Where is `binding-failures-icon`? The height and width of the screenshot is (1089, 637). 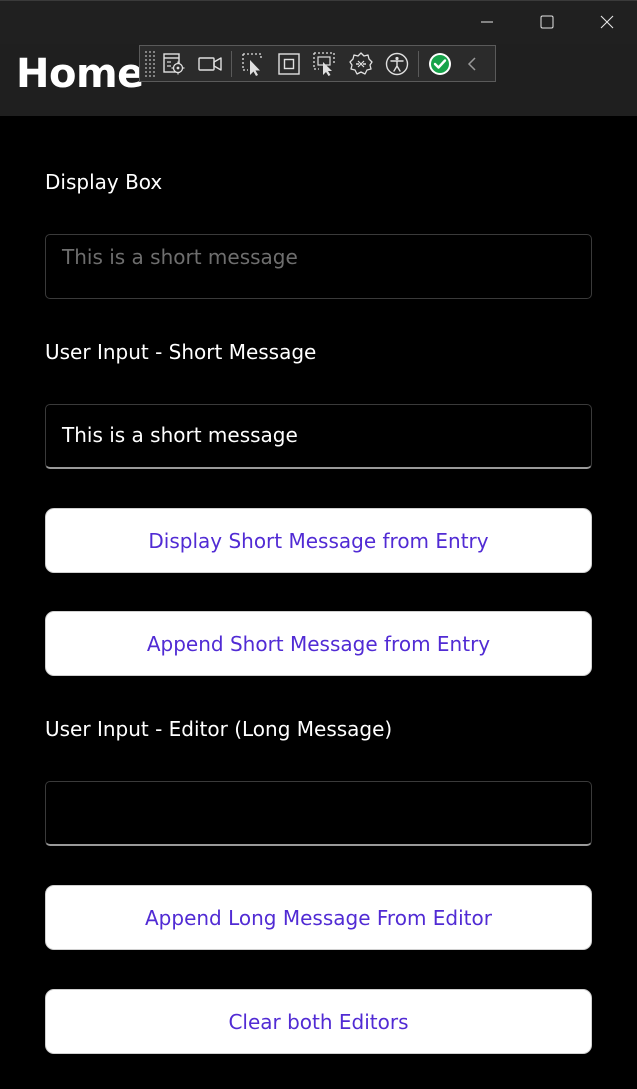
binding-failures-icon is located at coordinates (361, 63).